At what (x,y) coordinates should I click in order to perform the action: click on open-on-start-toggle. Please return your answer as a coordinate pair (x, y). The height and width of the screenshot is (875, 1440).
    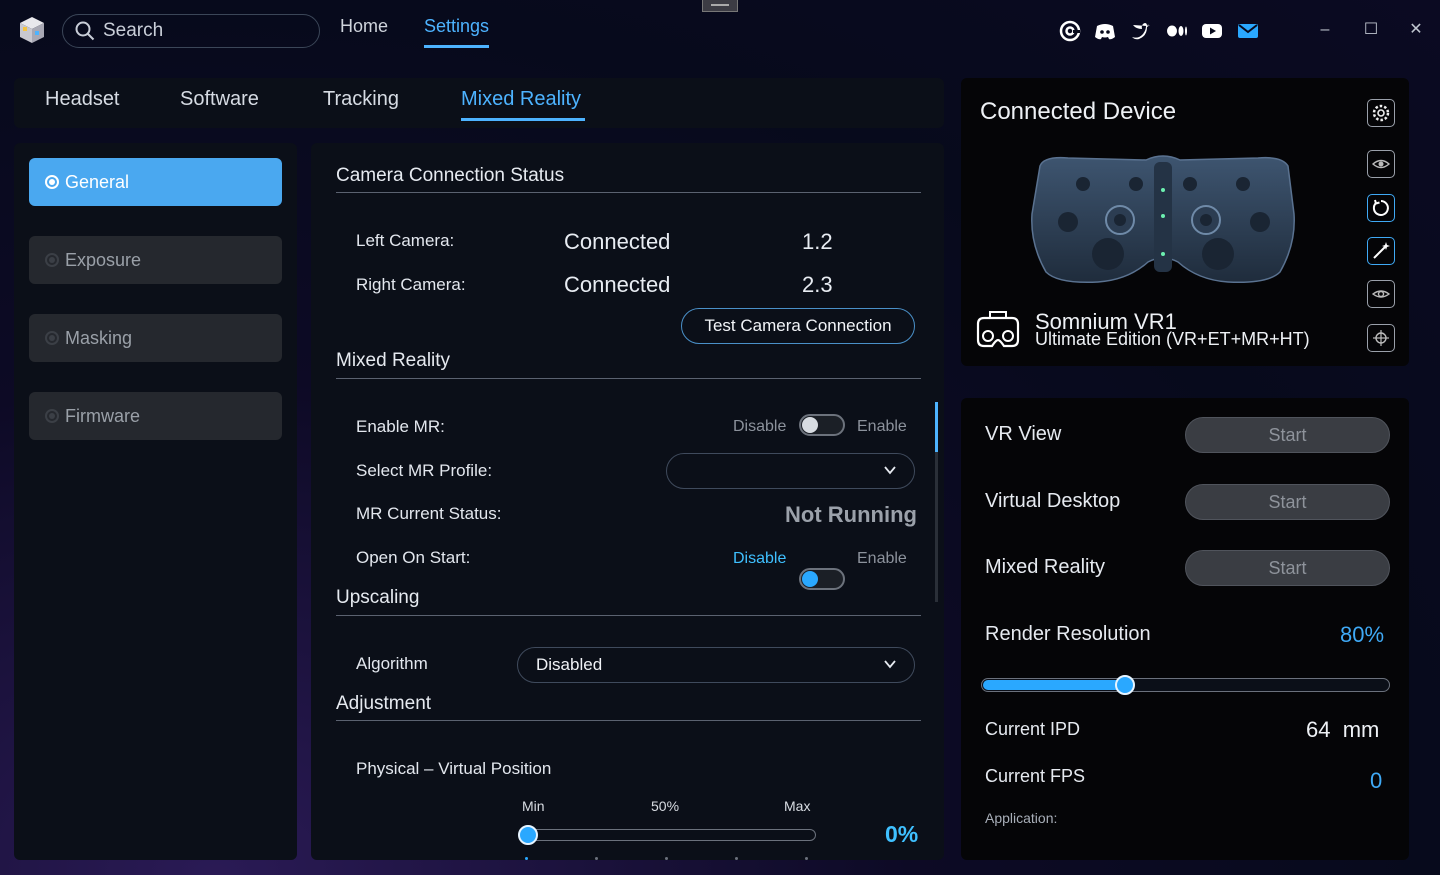
    Looking at the image, I should click on (822, 579).